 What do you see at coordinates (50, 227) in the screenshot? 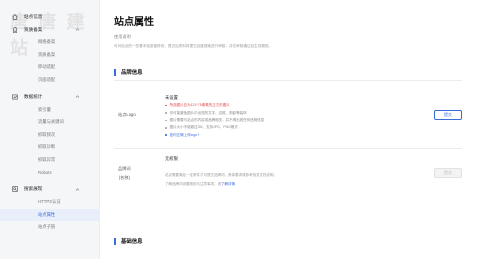
I see `sidebar-item-sitelinks: 站点子链` at bounding box center [50, 227].